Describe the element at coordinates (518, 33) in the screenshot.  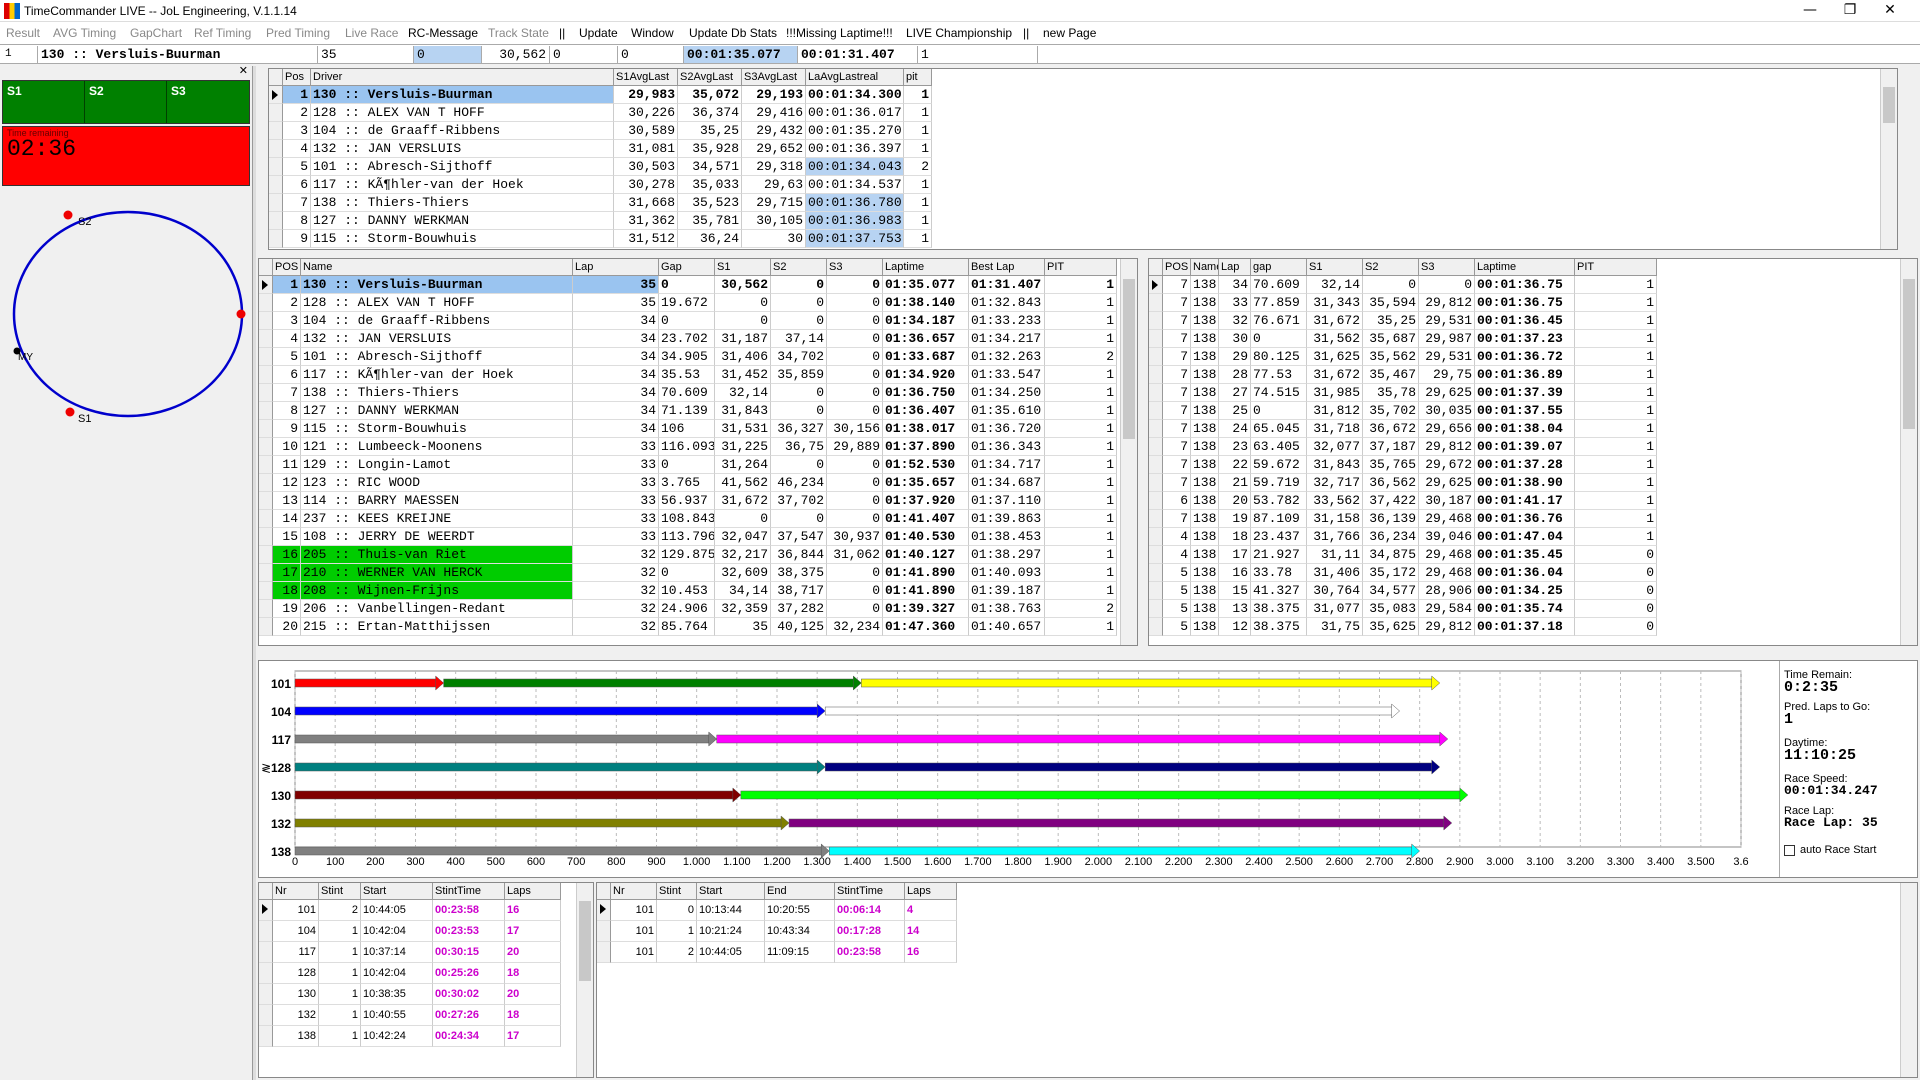
I see `menu-track-state: Track State` at that location.